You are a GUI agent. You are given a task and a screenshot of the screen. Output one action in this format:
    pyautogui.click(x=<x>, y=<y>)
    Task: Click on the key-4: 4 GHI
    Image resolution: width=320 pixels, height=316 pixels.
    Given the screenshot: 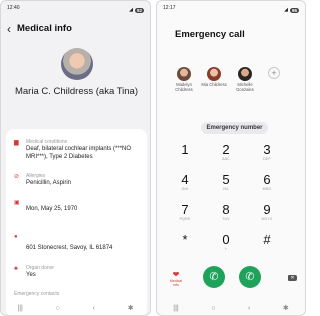 What is the action you would take?
    pyautogui.click(x=185, y=182)
    